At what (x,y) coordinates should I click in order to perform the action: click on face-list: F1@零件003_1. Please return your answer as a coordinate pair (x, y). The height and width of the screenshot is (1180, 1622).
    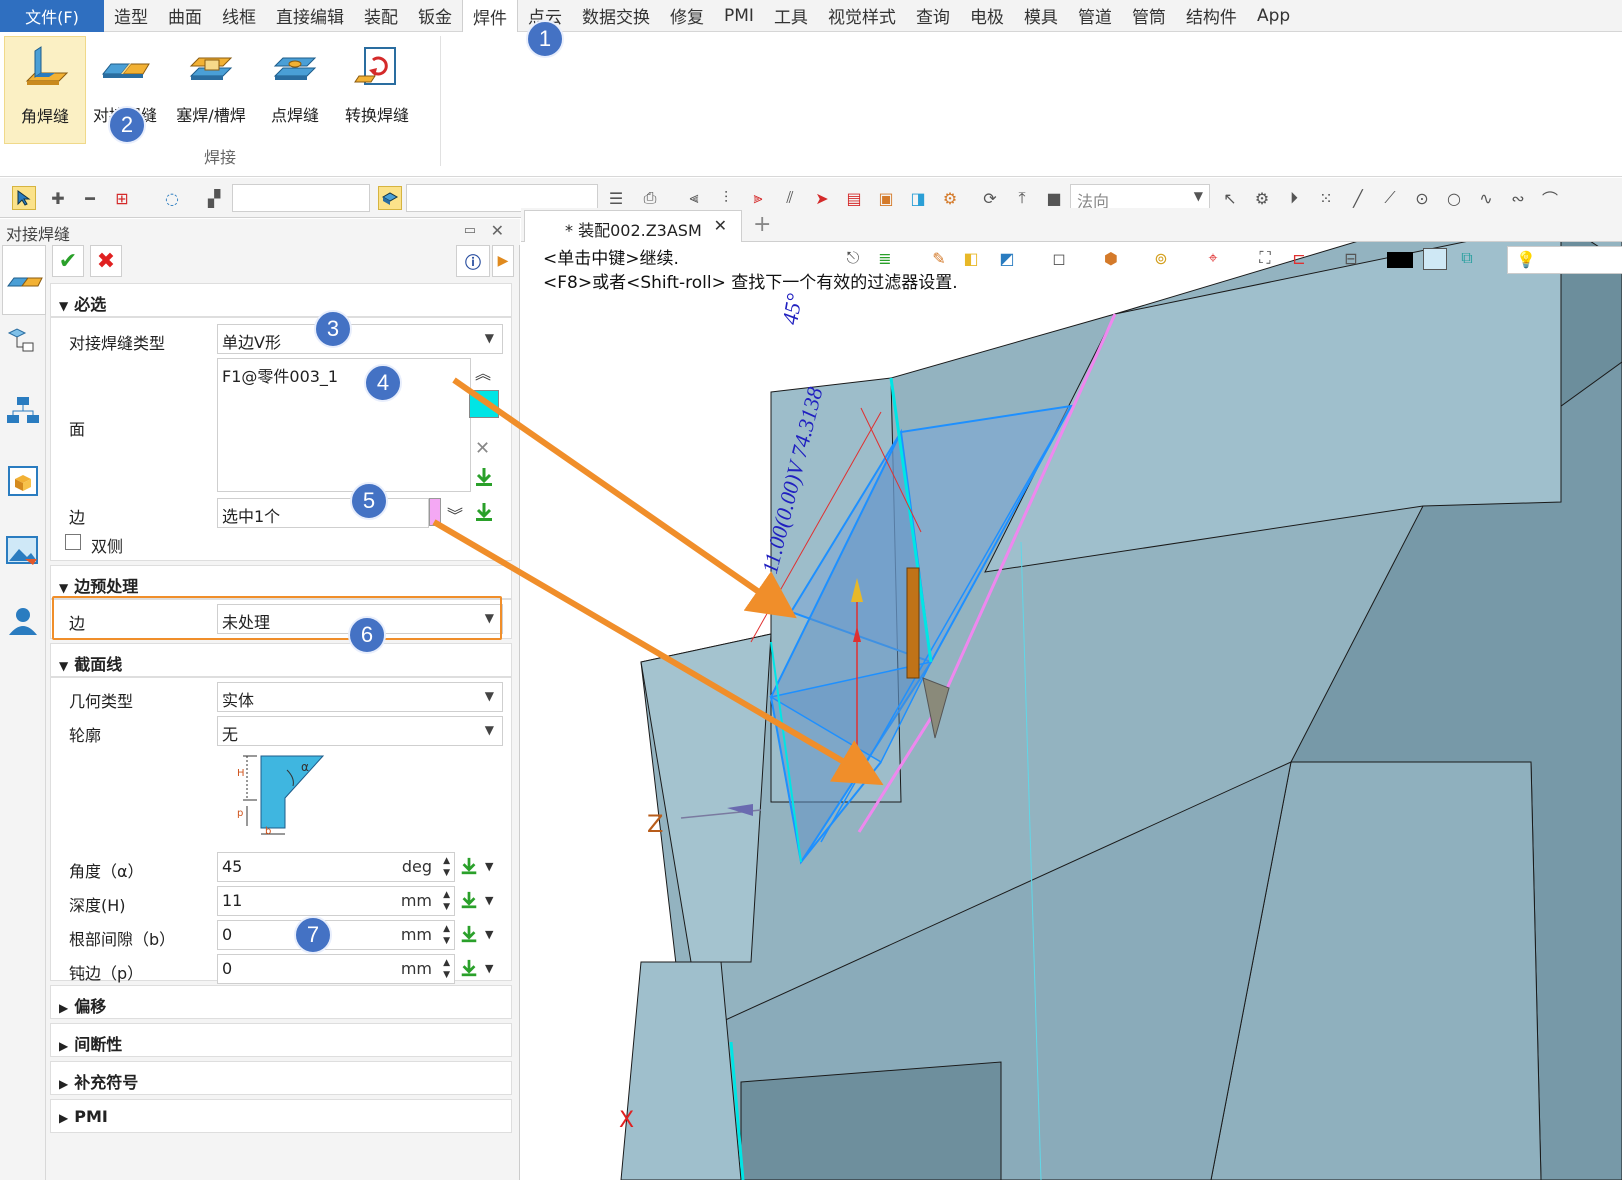
    Looking at the image, I should click on (344, 425).